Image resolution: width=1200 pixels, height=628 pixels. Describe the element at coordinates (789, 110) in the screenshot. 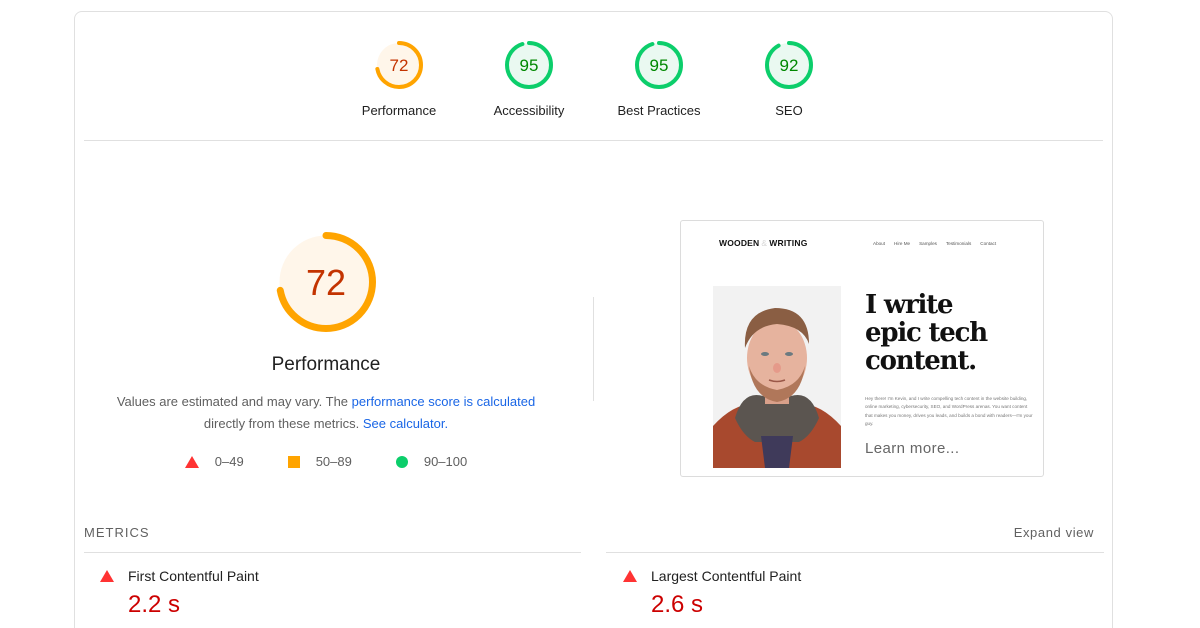

I see `gauge-label: SEO` at that location.